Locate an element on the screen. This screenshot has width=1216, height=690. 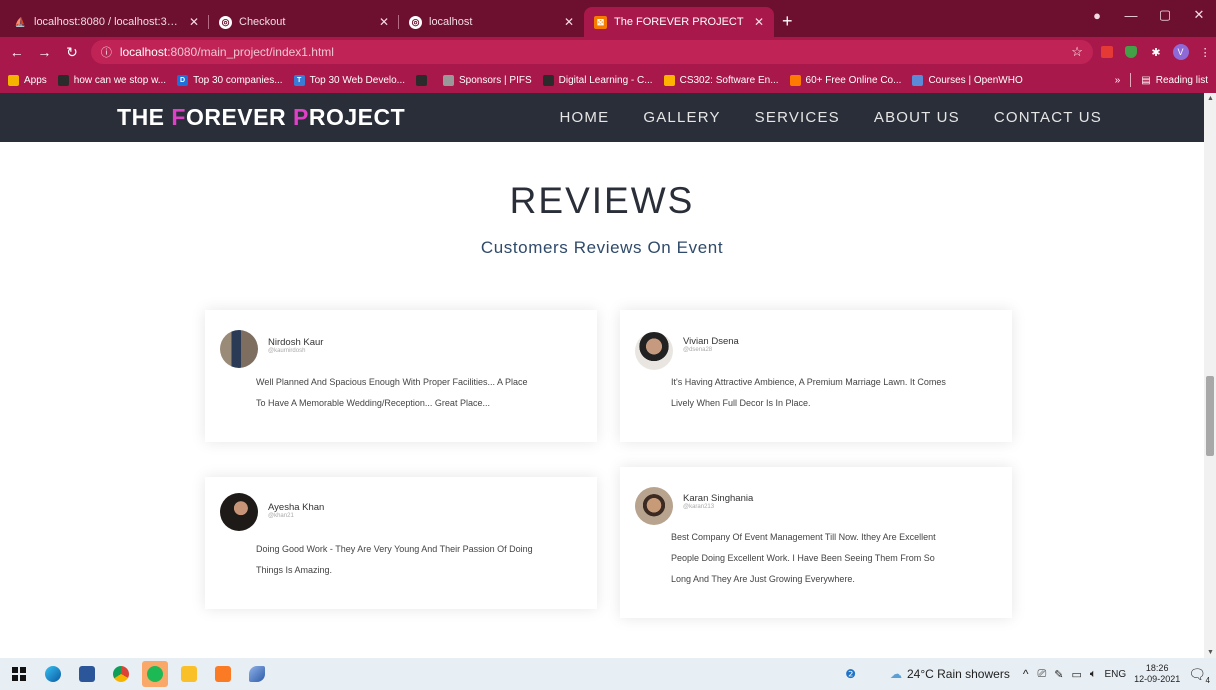
tab-title: localhost is located at coordinates (451, 22).